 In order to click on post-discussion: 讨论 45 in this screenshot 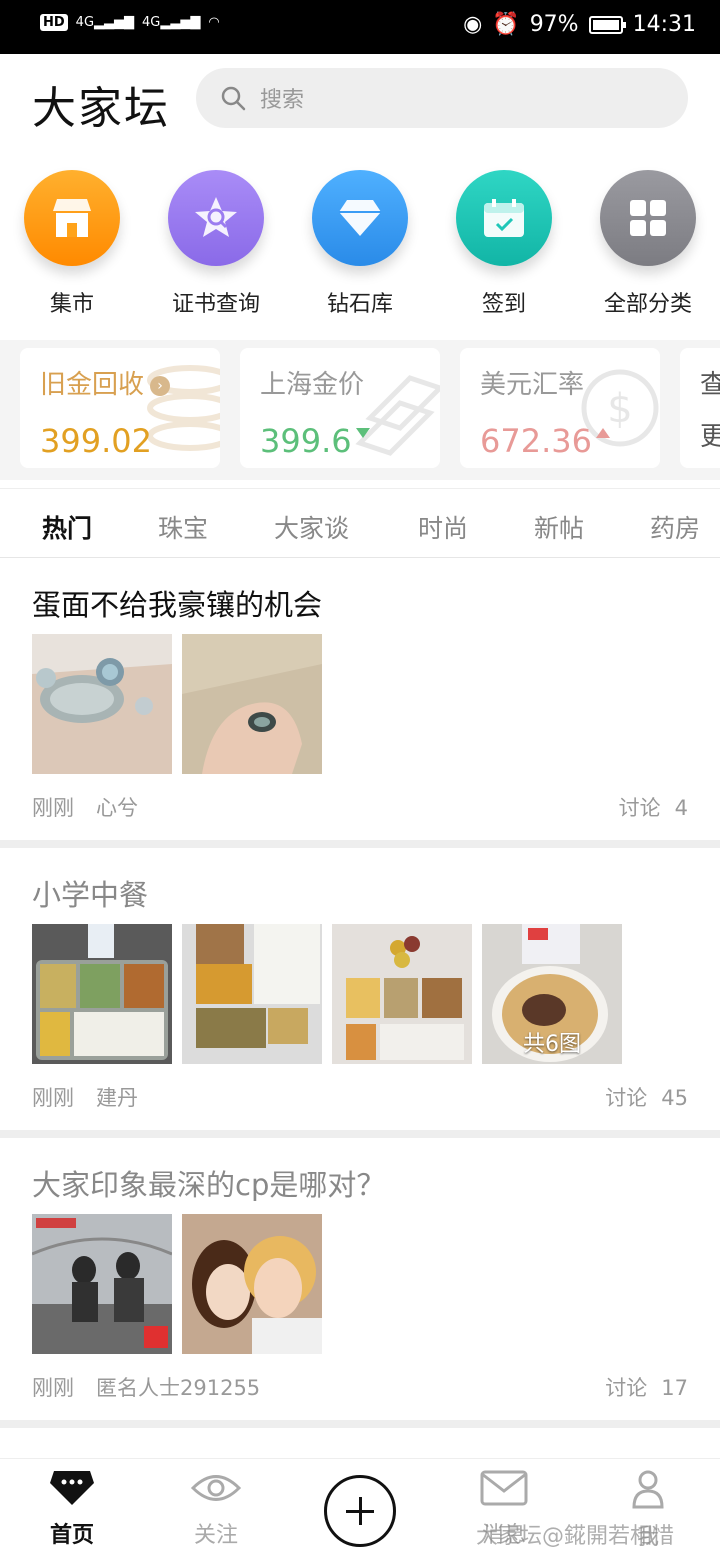, I will do `click(646, 1097)`.